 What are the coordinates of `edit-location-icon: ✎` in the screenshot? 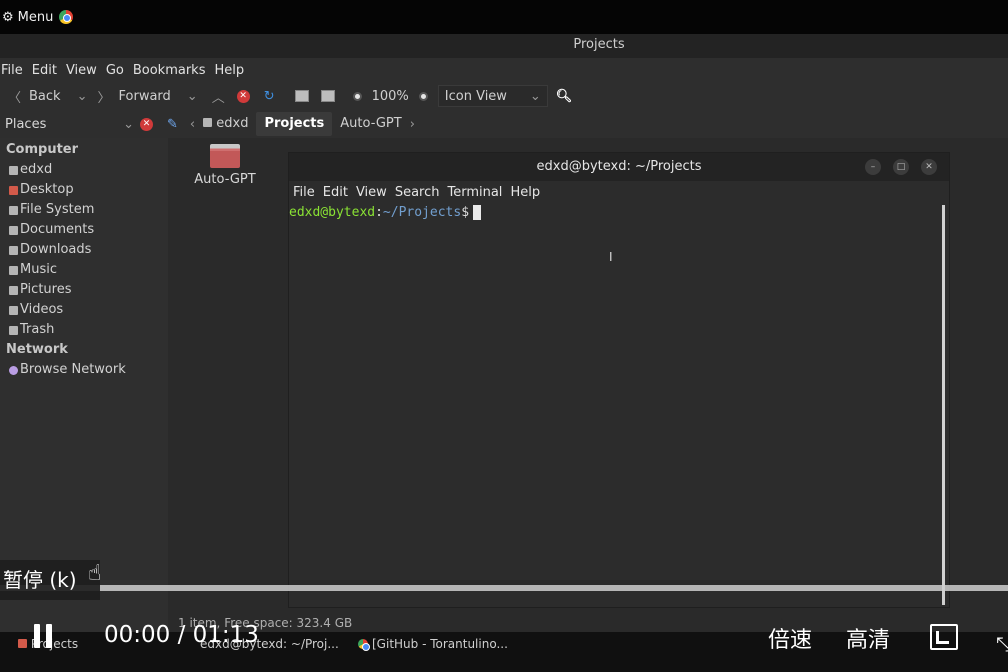 It's located at (172, 124).